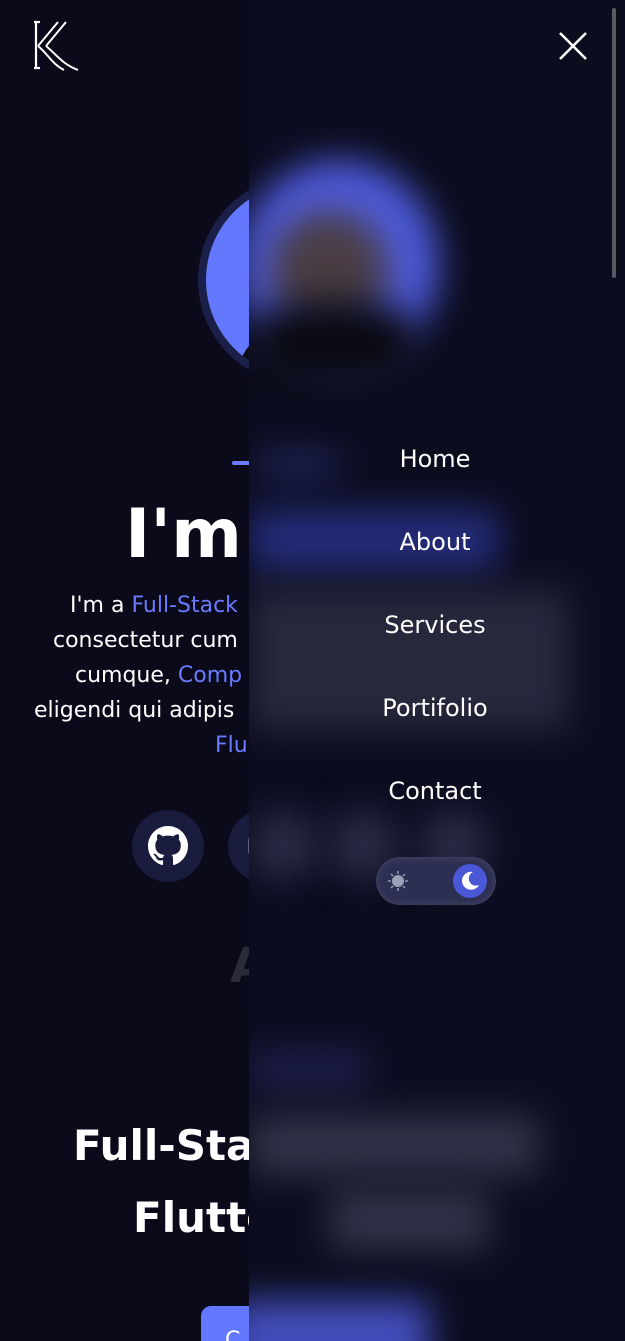 This screenshot has height=1341, width=625. What do you see at coordinates (56, 46) in the screenshot?
I see `brand-logo` at bounding box center [56, 46].